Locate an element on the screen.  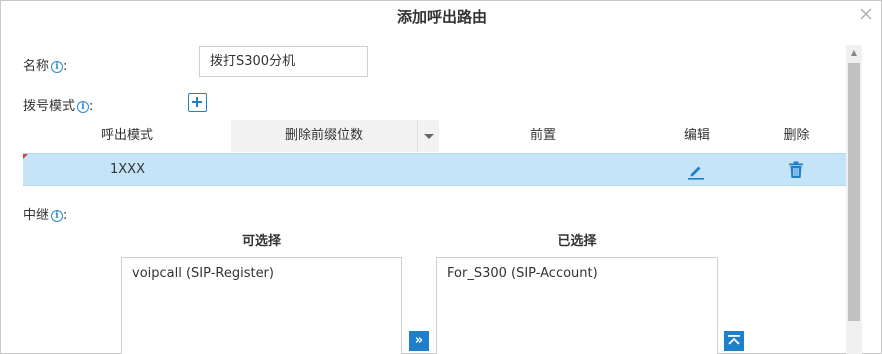
add-pattern-button is located at coordinates (197, 102).